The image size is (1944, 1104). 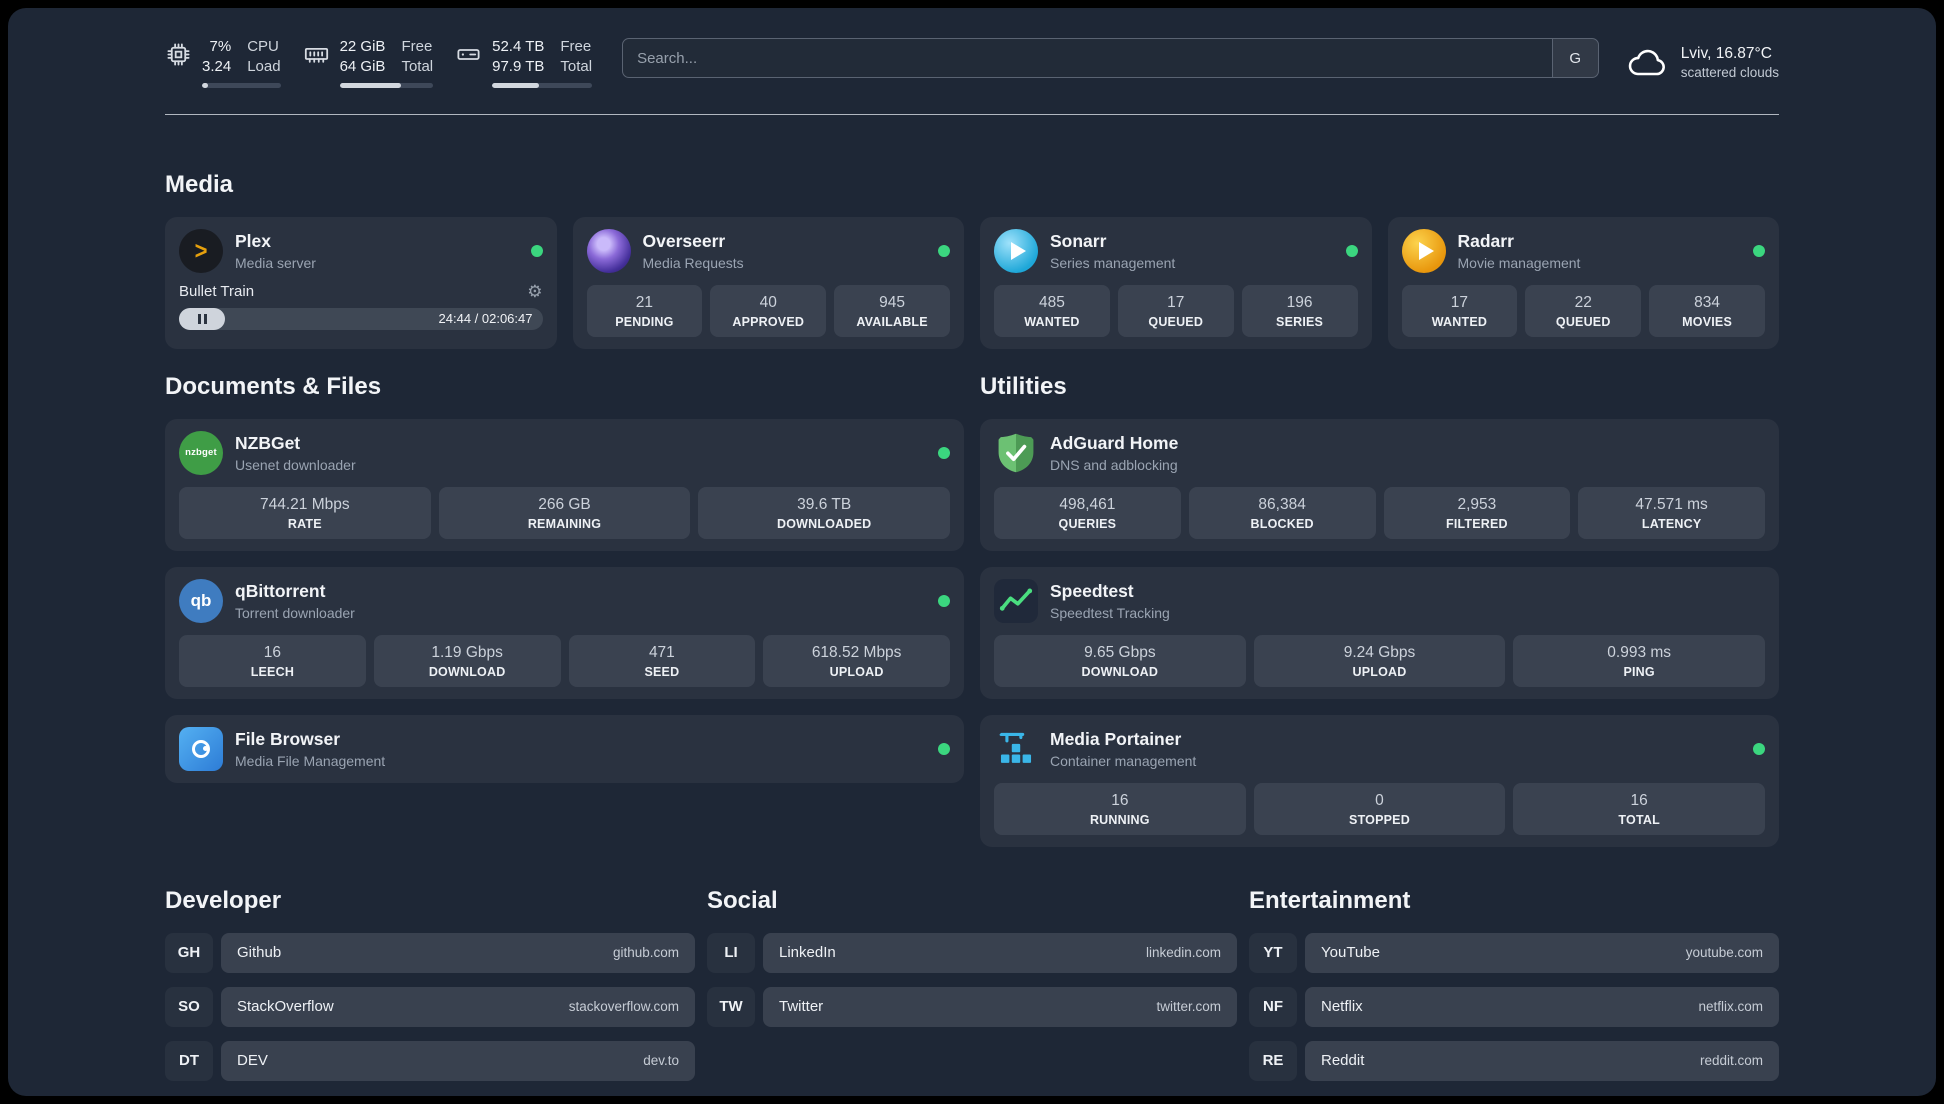 I want to click on stat-label: WANTED, so click(x=1052, y=321).